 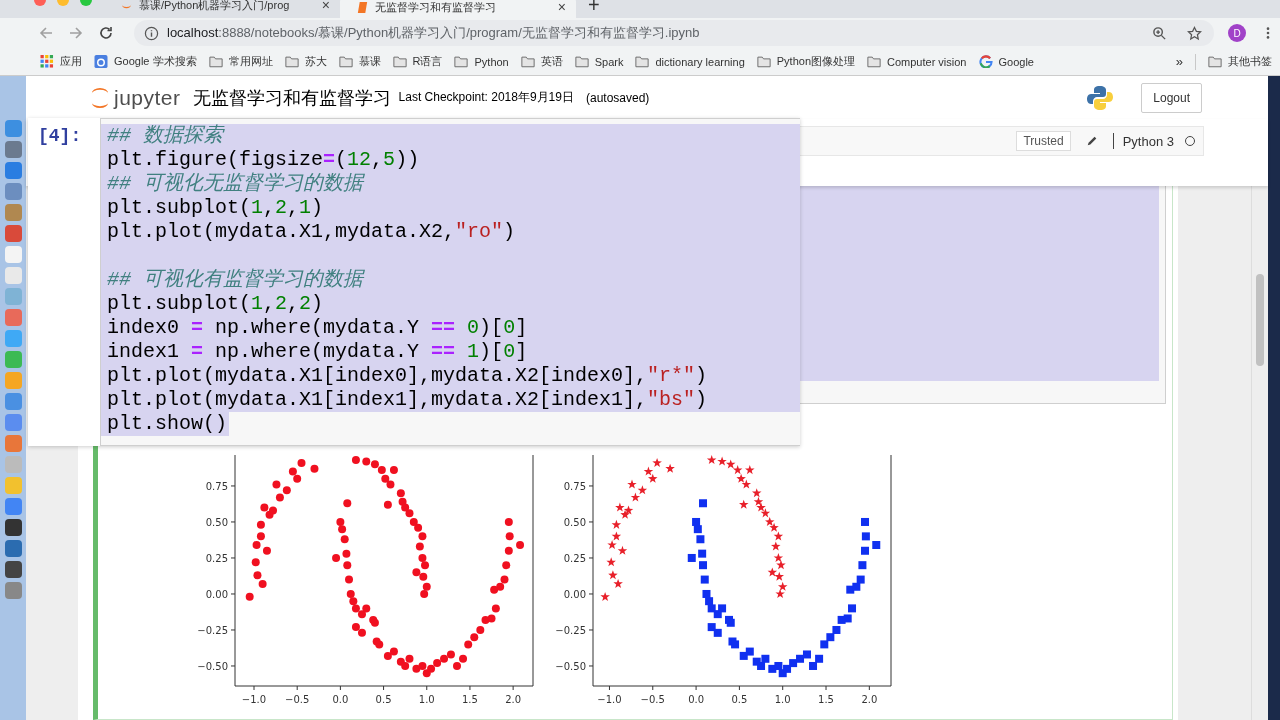 I want to click on logo-wordmark: jupyter, so click(x=147, y=97).